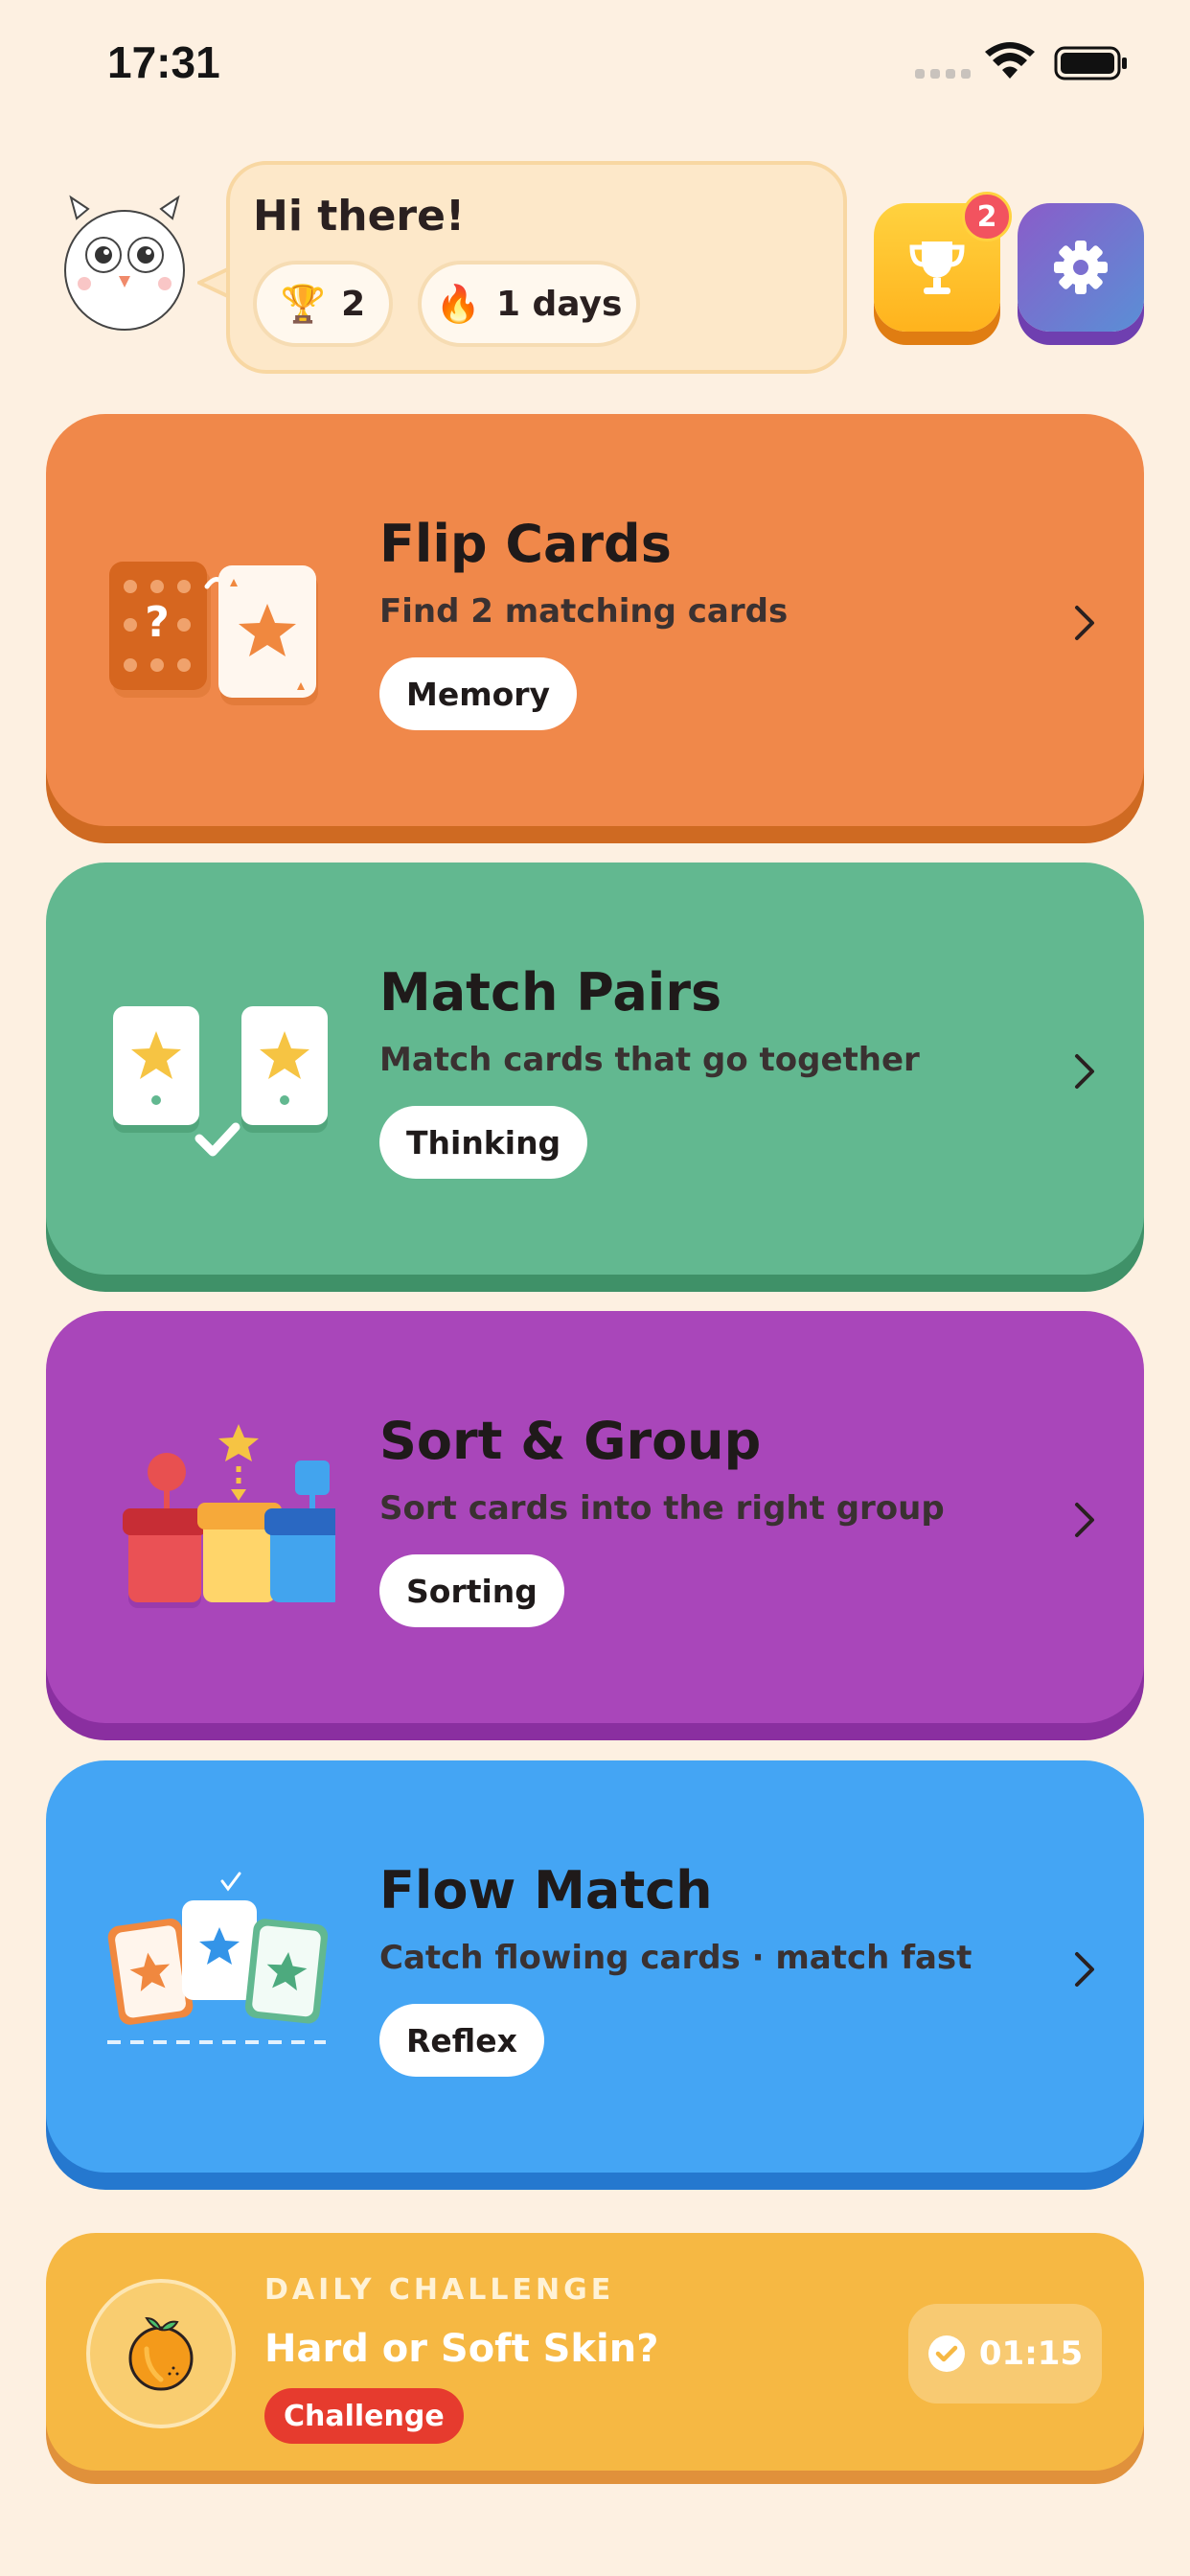 This screenshot has width=1190, height=2576. I want to click on greeting-bubble: Hi there! 🏆 2 🔥 1 days, so click(537, 267).